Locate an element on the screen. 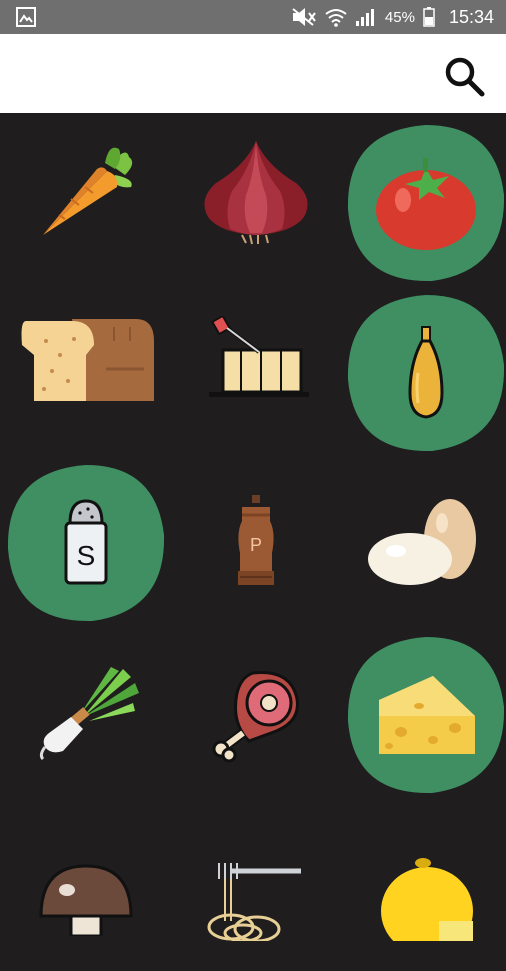  carrot-icon is located at coordinates (88, 191).